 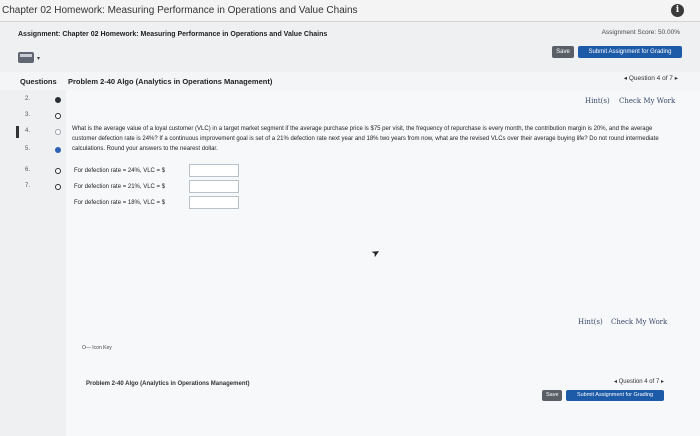 What do you see at coordinates (28, 131) in the screenshot?
I see `question-number: 4.` at bounding box center [28, 131].